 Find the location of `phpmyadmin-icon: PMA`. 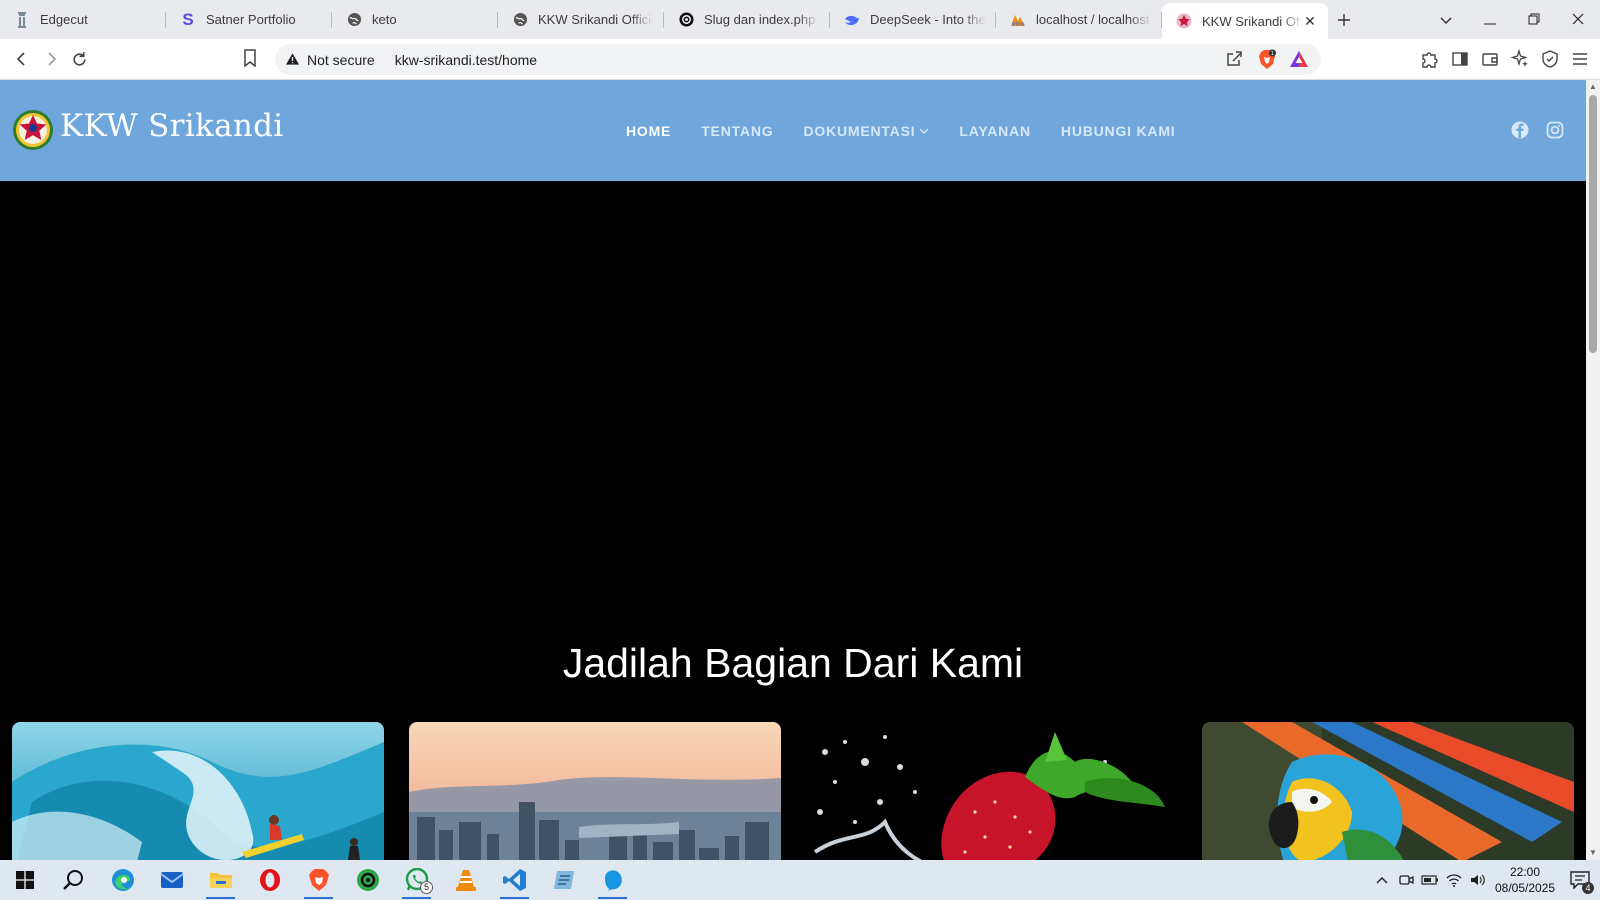

phpmyadmin-icon: PMA is located at coordinates (1018, 20).